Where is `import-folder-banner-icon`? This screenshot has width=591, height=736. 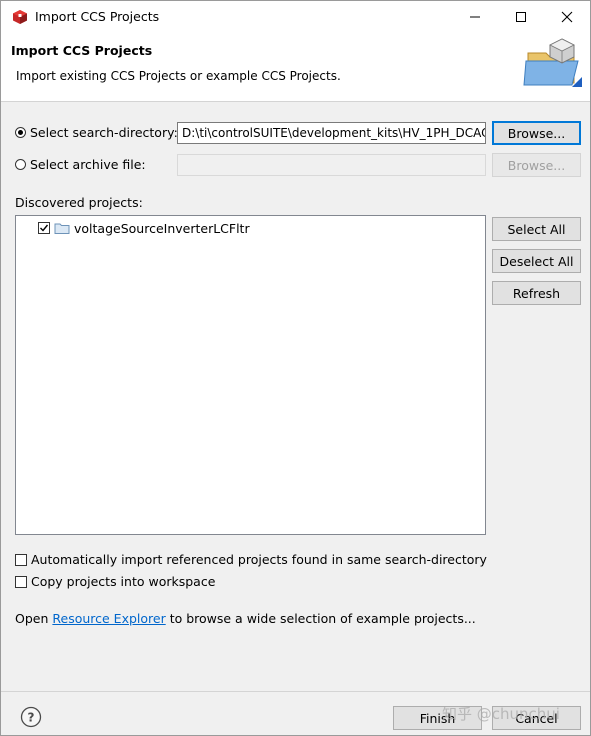 import-folder-banner-icon is located at coordinates (552, 62).